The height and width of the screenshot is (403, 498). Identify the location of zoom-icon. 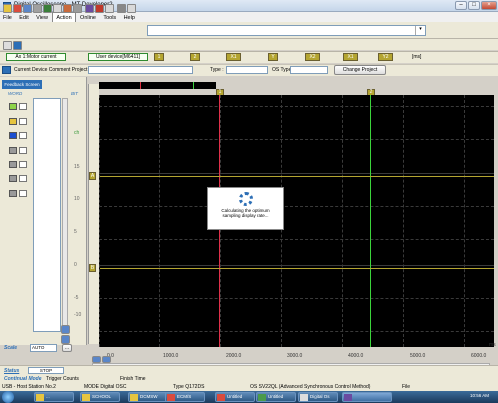
(77, 8).